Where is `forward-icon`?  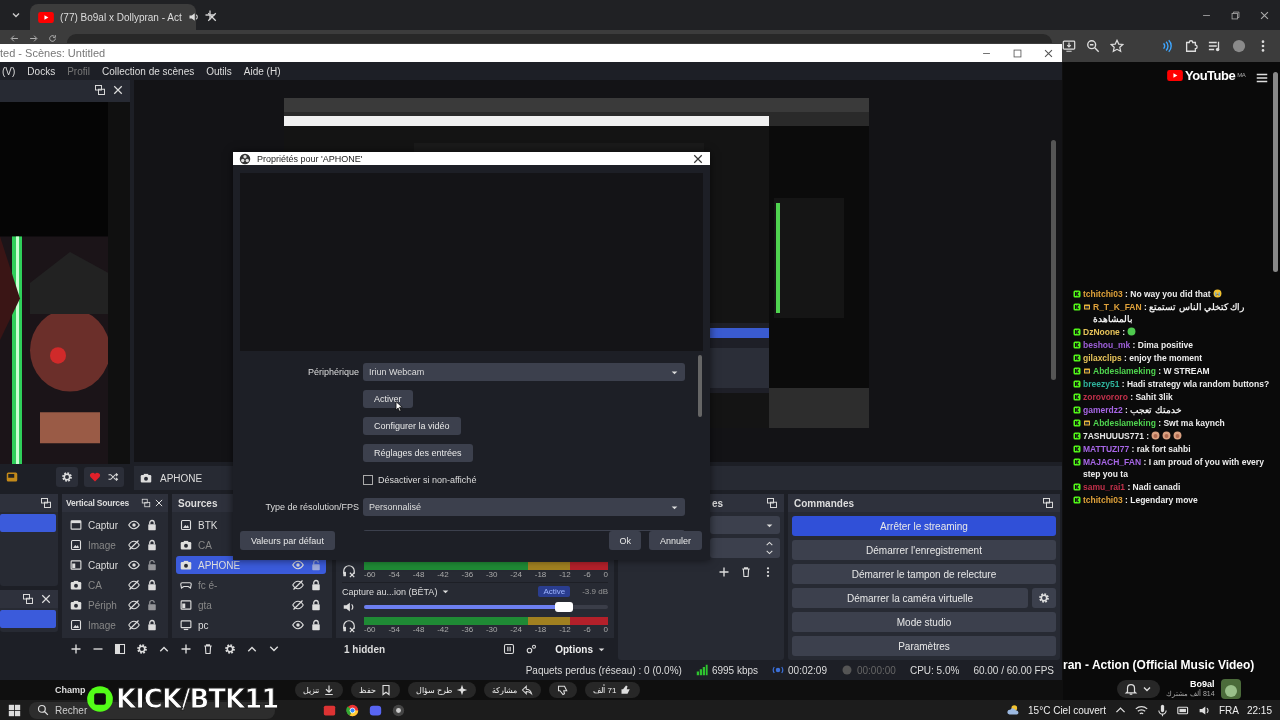 forward-icon is located at coordinates (33, 38).